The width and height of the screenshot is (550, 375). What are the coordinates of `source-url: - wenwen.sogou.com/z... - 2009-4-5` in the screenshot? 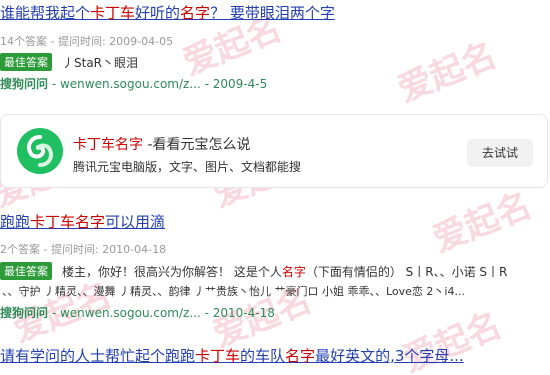 It's located at (158, 84).